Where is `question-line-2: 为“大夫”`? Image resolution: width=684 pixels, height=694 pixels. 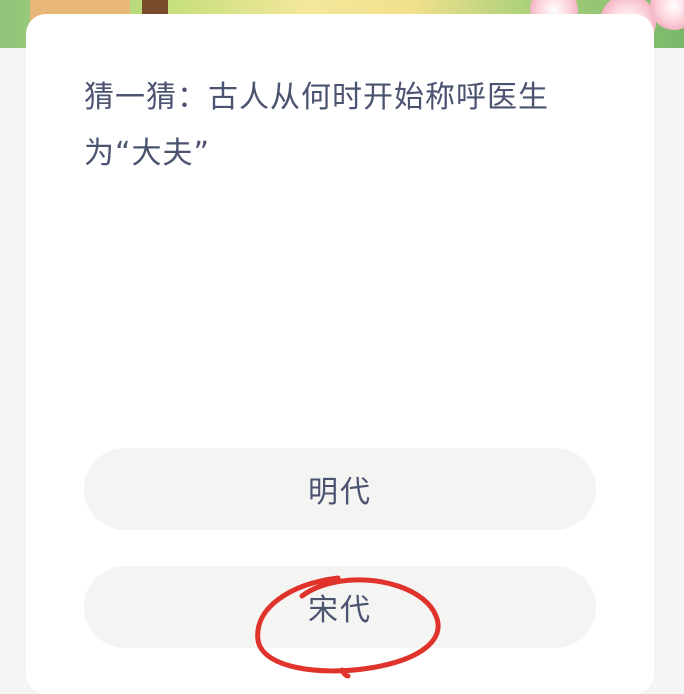
question-line-2: 为“大夫” is located at coordinates (147, 153).